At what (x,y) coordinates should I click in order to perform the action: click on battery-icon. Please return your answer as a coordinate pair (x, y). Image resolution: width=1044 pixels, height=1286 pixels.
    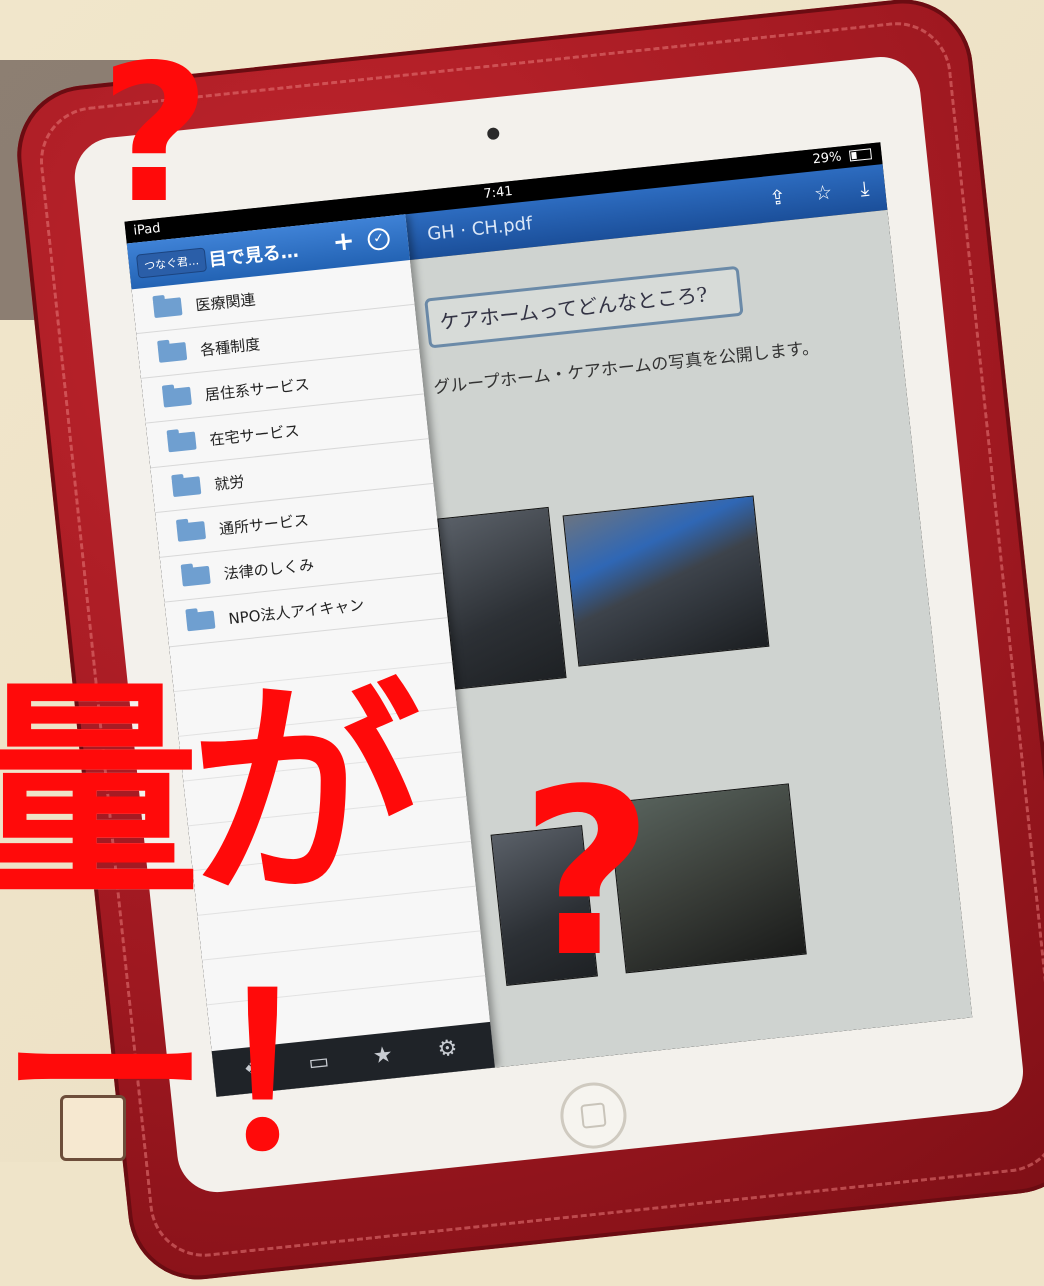
    Looking at the image, I should click on (860, 155).